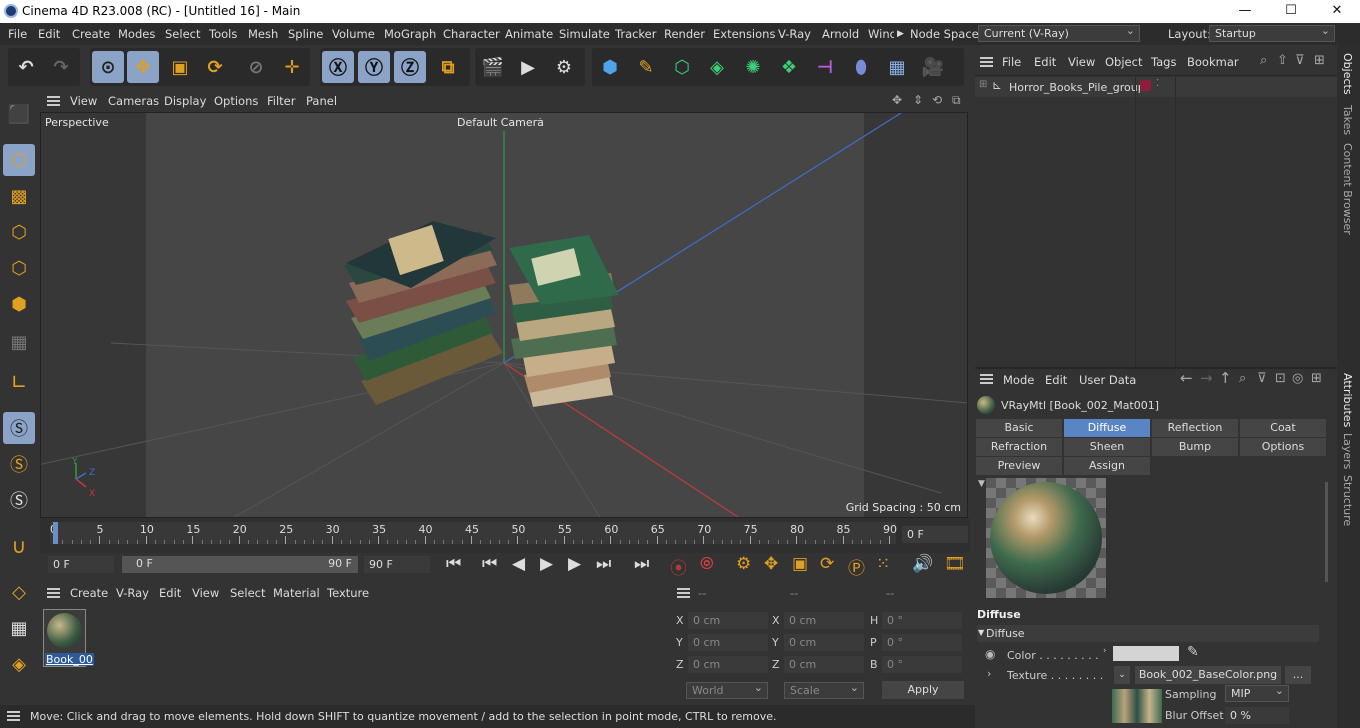  Describe the element at coordinates (922, 564) in the screenshot. I see `sound-icon: 🔊` at that location.